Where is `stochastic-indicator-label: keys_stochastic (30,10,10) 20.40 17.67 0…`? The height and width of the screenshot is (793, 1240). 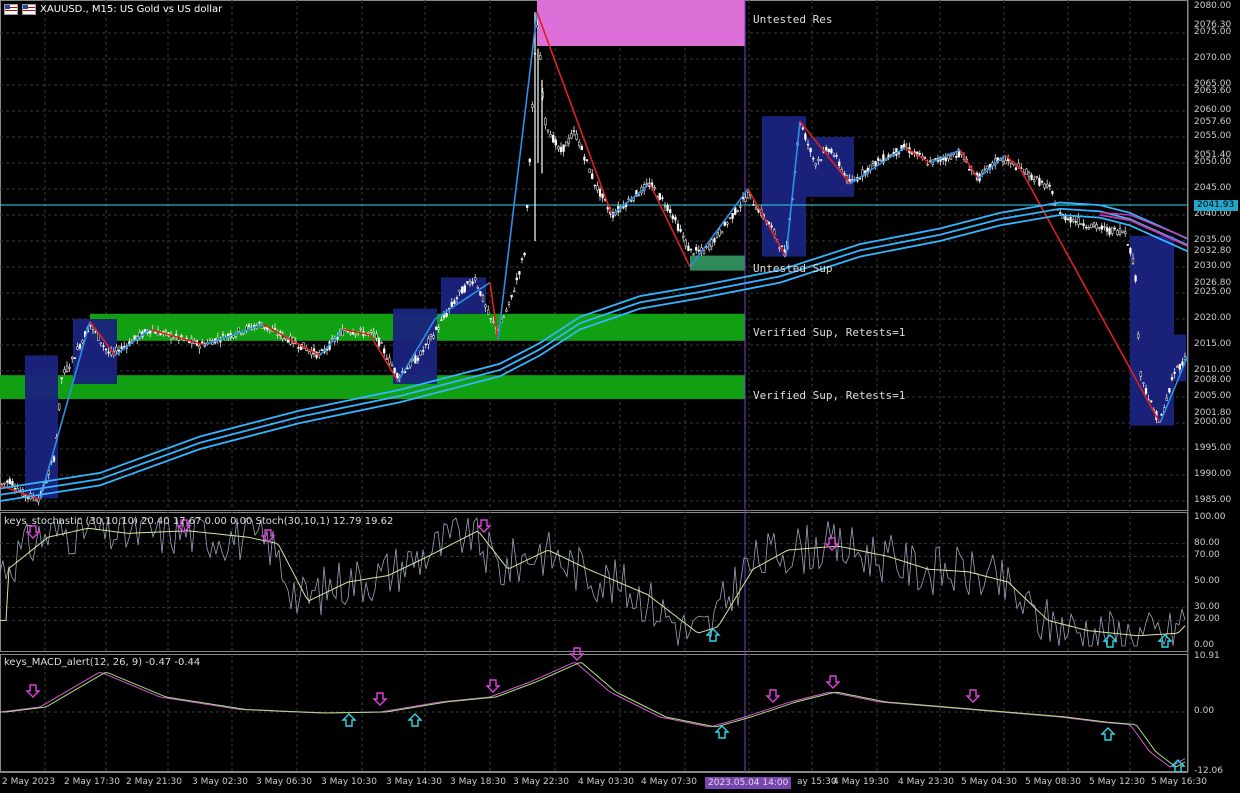
stochastic-indicator-label: keys_stochastic (30,10,10) 20.40 17.67 0… is located at coordinates (199, 521).